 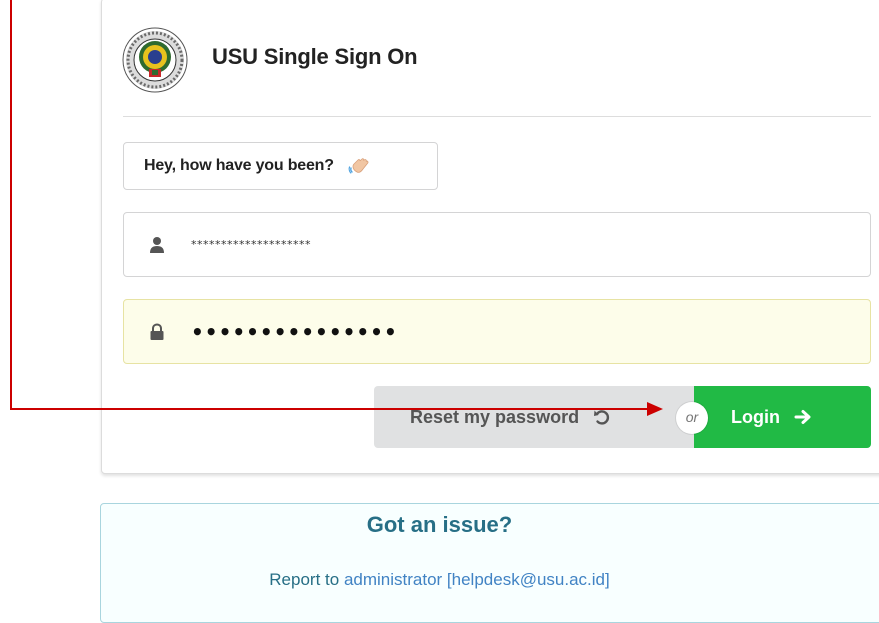 I want to click on waving-hand-icon, so click(x=360, y=166).